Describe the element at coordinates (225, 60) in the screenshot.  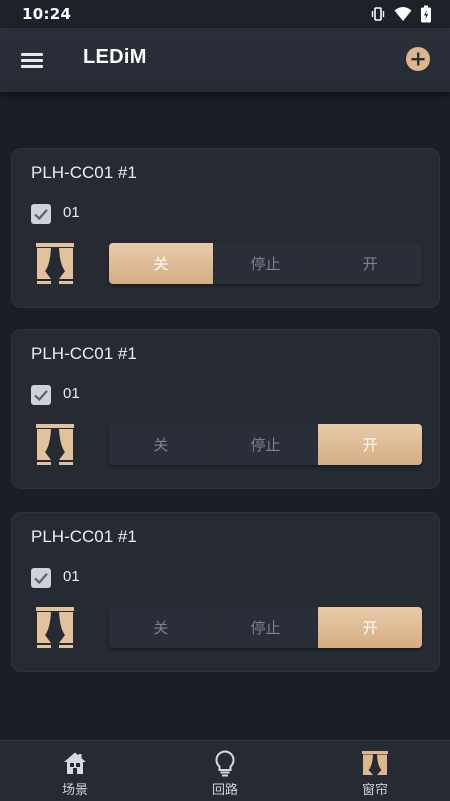
I see `app-bar: LEDiM` at that location.